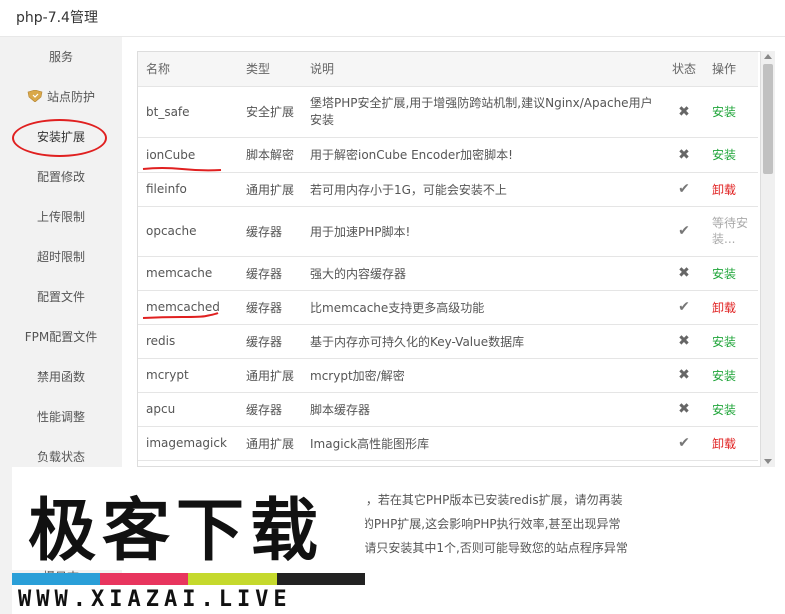  I want to click on ext-desc: 堡塔PHP安全扩展,用于增强防跨站机制,建议Nginx/Apache用户安装, so click(483, 112).